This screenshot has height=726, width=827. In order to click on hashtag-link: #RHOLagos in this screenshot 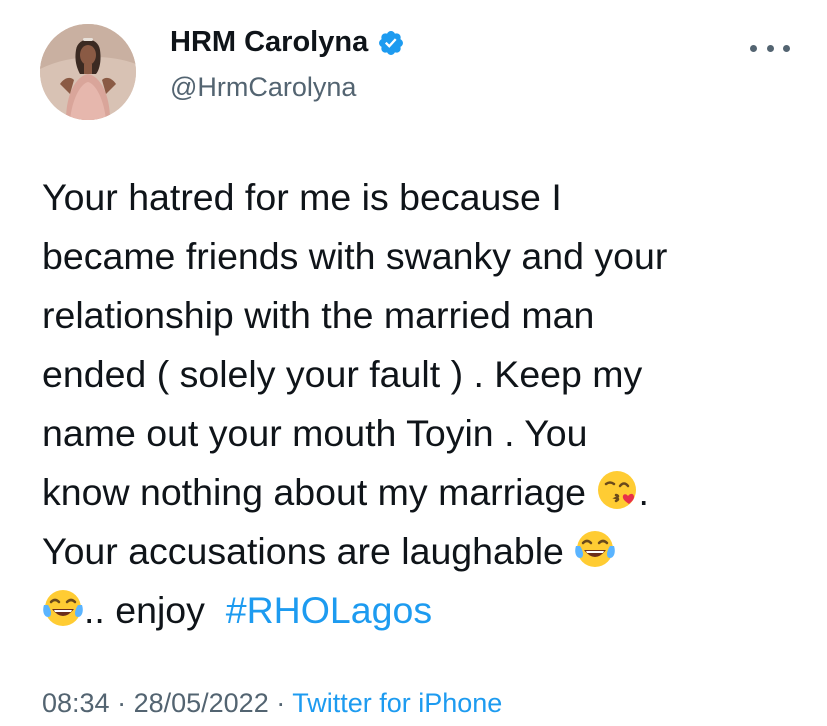, I will do `click(329, 610)`.